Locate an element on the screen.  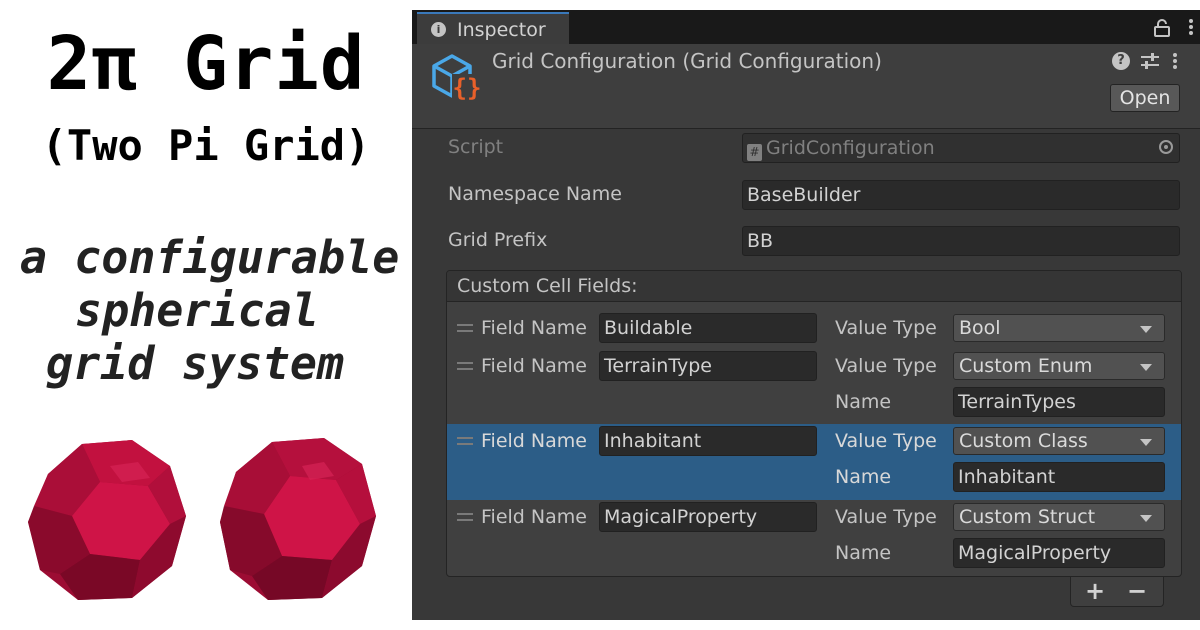
list-item: Field Name Buildable Value Type Bool is located at coordinates (814, 330).